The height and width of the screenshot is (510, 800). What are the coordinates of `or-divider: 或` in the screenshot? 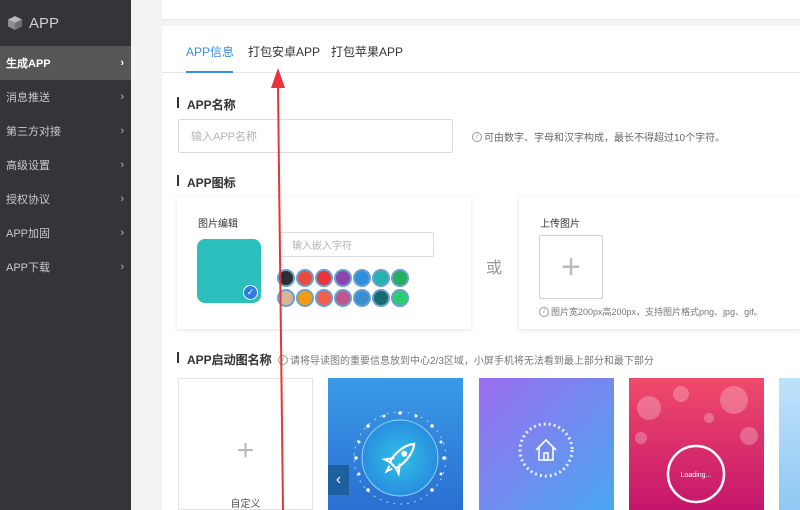 It's located at (494, 268).